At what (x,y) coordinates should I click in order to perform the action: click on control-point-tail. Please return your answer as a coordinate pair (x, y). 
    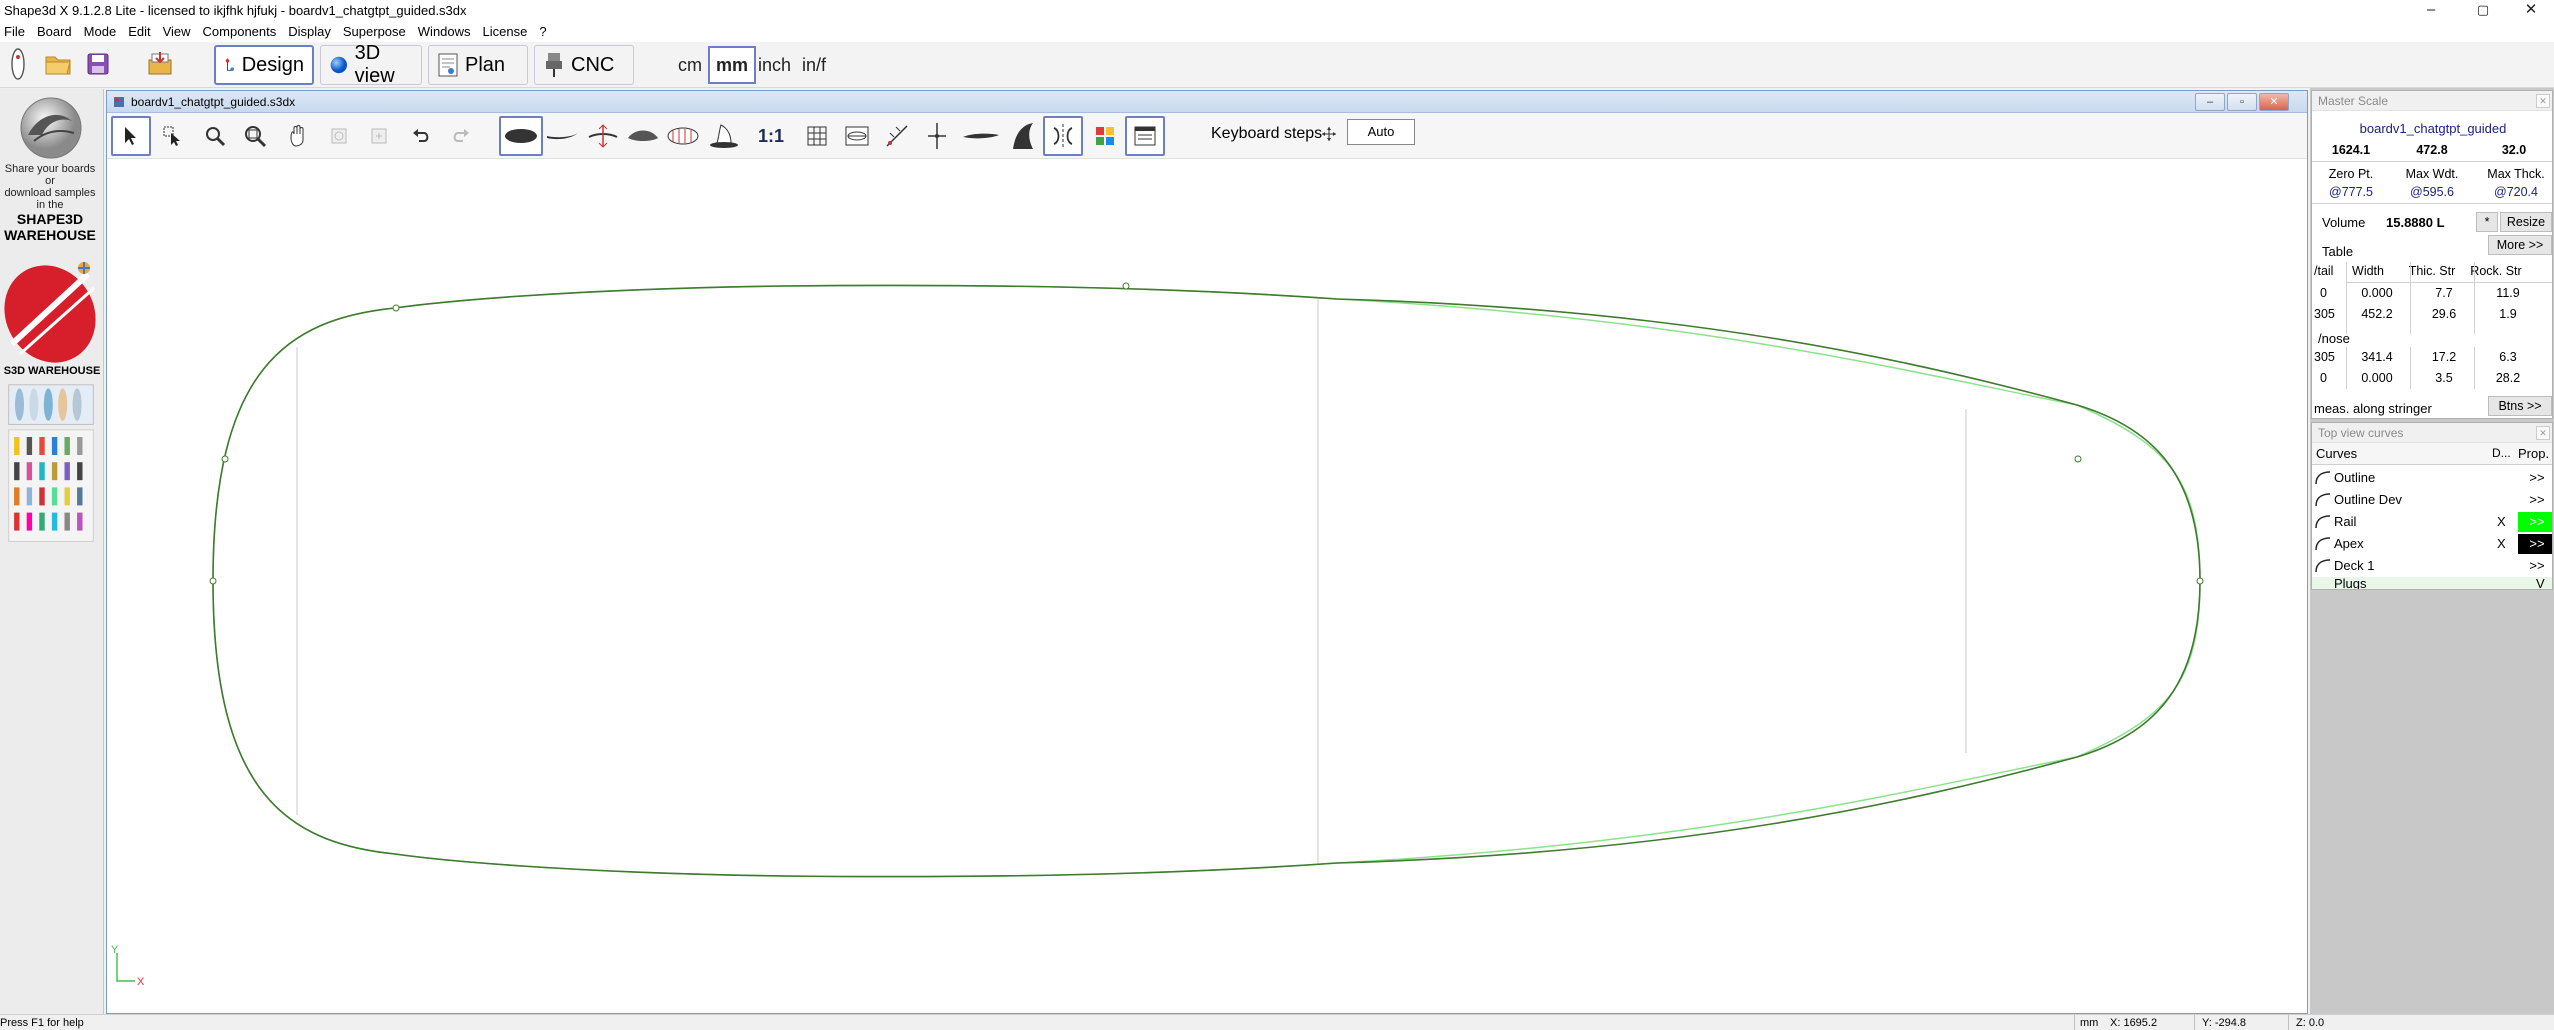
    Looking at the image, I should click on (213, 581).